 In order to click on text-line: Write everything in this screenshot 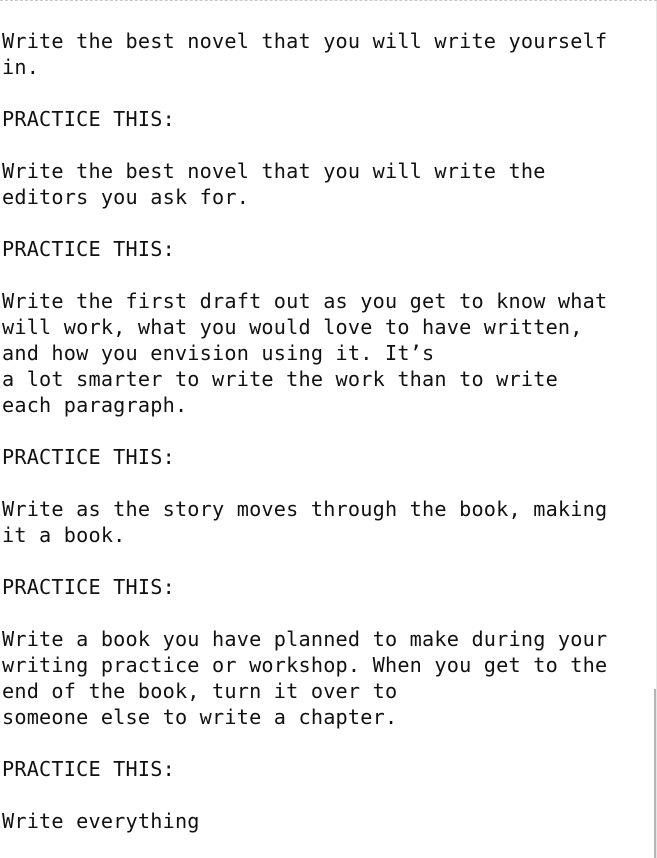, I will do `click(101, 821)`.